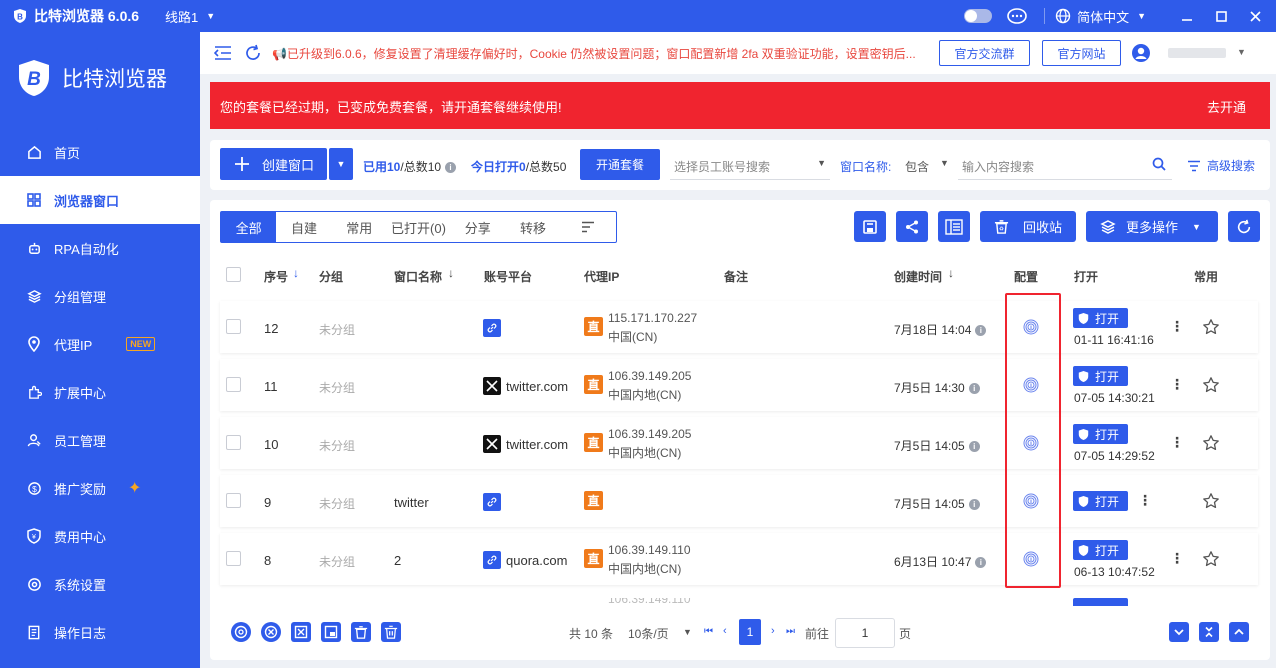 The width and height of the screenshot is (1276, 668). Describe the element at coordinates (100, 488) in the screenshot. I see `sidebar-item-rewards: $ 推广奖励 ✦` at that location.